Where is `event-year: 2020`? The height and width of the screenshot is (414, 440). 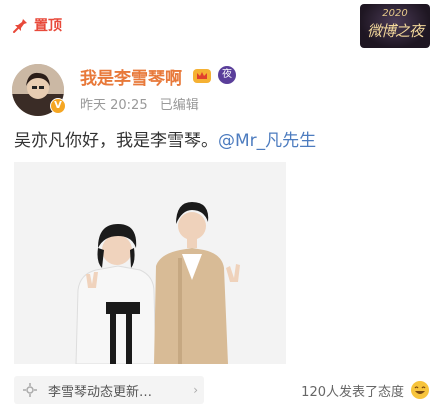
event-year: 2020 is located at coordinates (395, 13).